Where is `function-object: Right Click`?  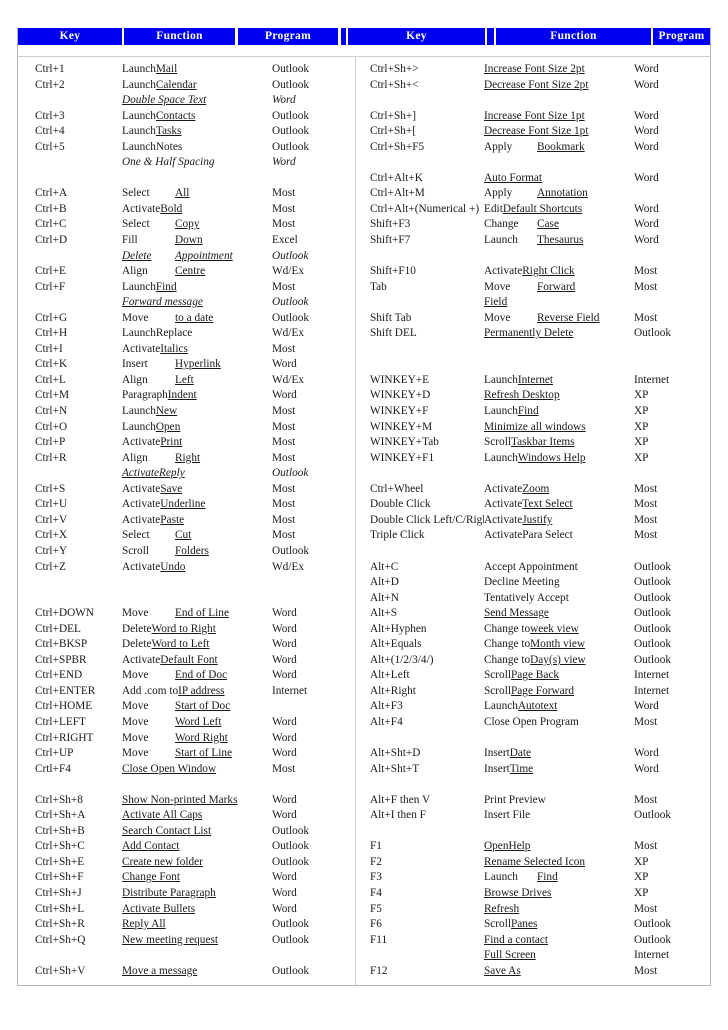
function-object: Right Click is located at coordinates (548, 271).